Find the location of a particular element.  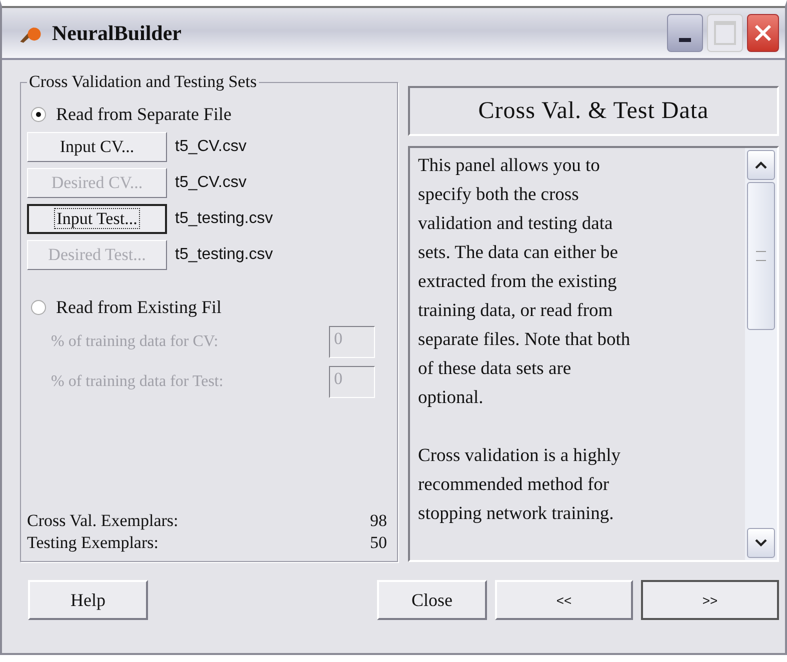

help-paragraph: This panel allows you to specify both the cross validation and testing data sets. The data can either be extracted from the existing training data, or read from separate files. Note that both of these data sets are optional. is located at coordinates (525, 282).